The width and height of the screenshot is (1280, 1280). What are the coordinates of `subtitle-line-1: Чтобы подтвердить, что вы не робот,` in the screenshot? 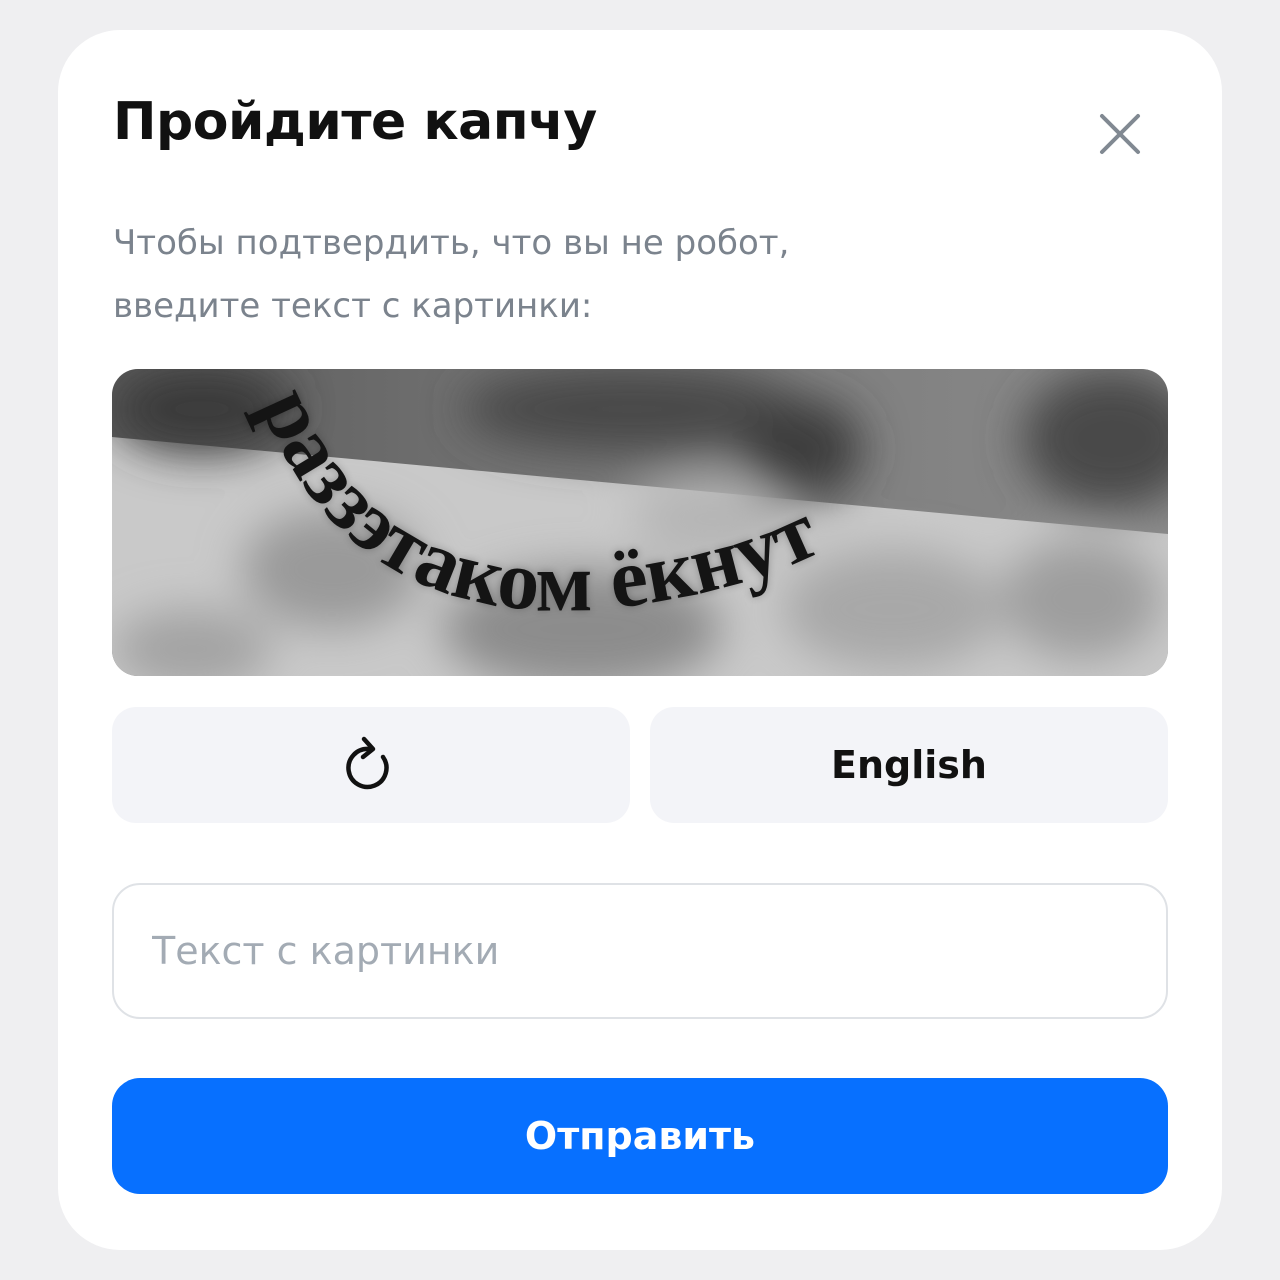 It's located at (451, 243).